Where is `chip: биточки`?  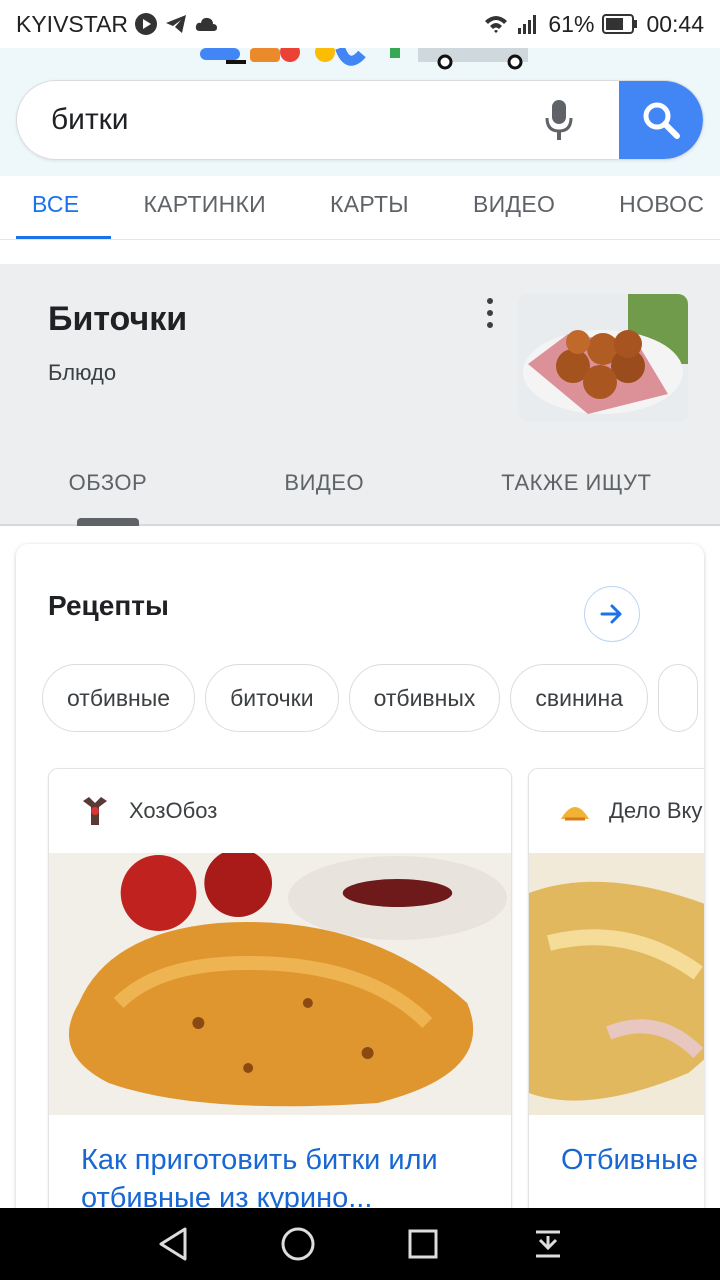 chip: биточки is located at coordinates (272, 698).